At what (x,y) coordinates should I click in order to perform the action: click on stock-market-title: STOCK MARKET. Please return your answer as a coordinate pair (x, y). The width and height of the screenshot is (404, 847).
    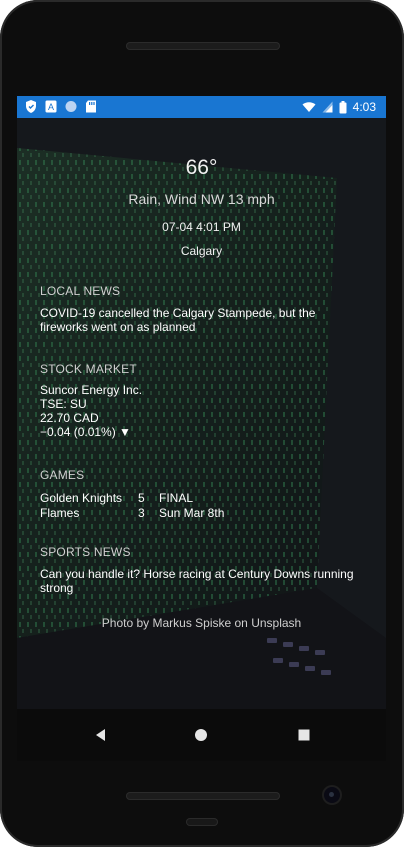
    Looking at the image, I should click on (88, 369).